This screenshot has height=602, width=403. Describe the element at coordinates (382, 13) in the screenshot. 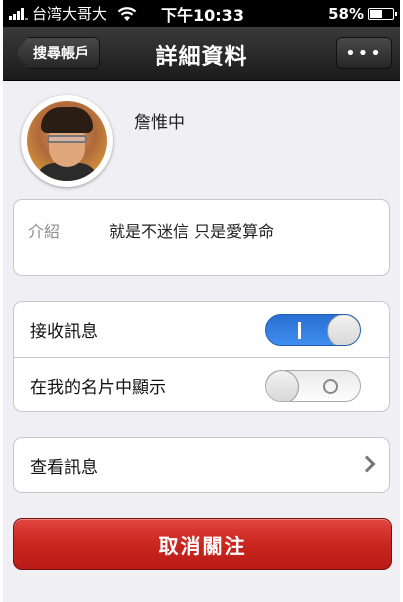

I see `battery-icon` at that location.